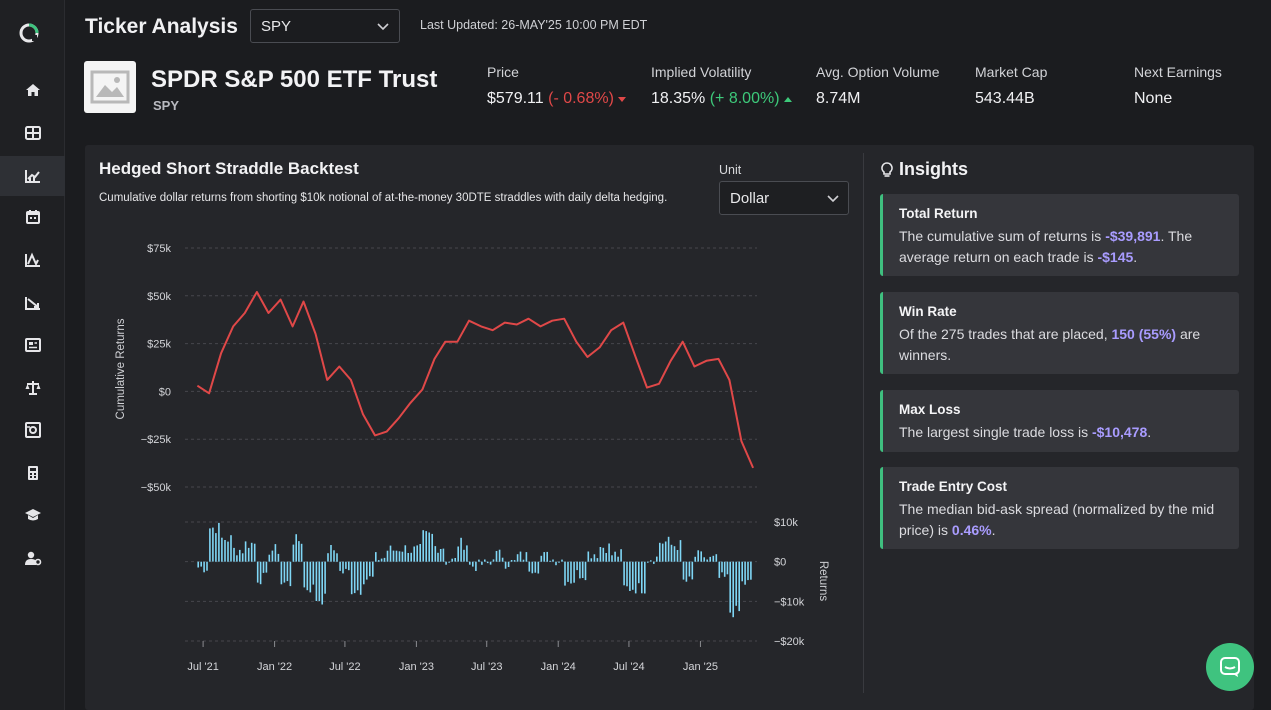 Image resolution: width=1271 pixels, height=710 pixels. I want to click on lightbulb-icon, so click(887, 169).